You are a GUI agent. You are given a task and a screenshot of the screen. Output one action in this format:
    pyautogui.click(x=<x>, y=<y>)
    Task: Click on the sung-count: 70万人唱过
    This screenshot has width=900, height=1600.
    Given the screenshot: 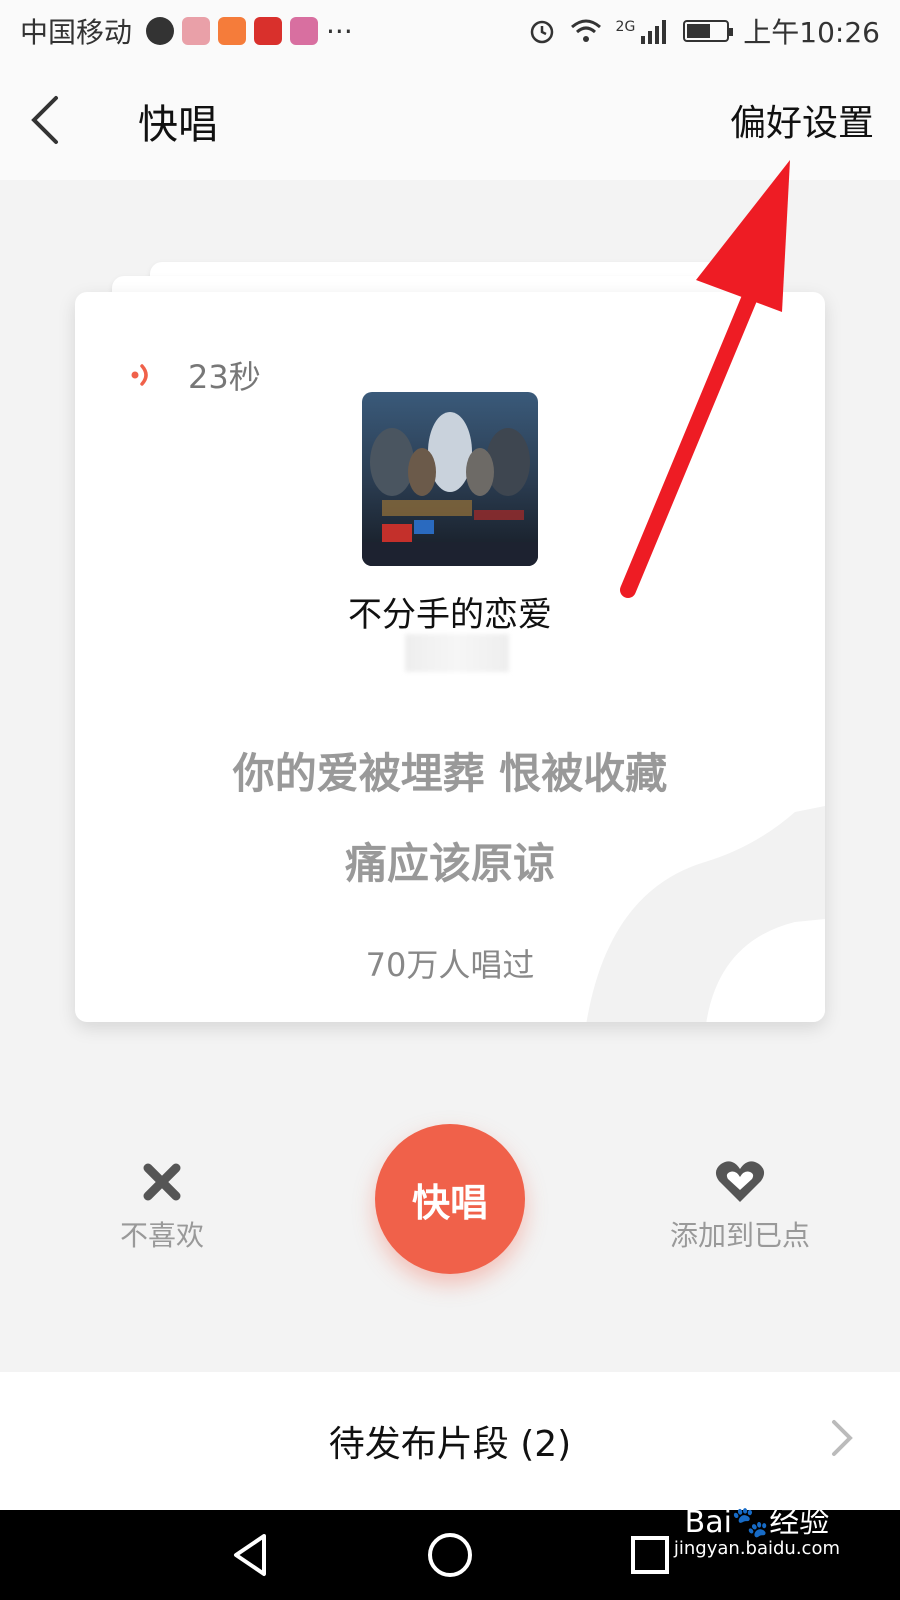 What is the action you would take?
    pyautogui.click(x=450, y=965)
    